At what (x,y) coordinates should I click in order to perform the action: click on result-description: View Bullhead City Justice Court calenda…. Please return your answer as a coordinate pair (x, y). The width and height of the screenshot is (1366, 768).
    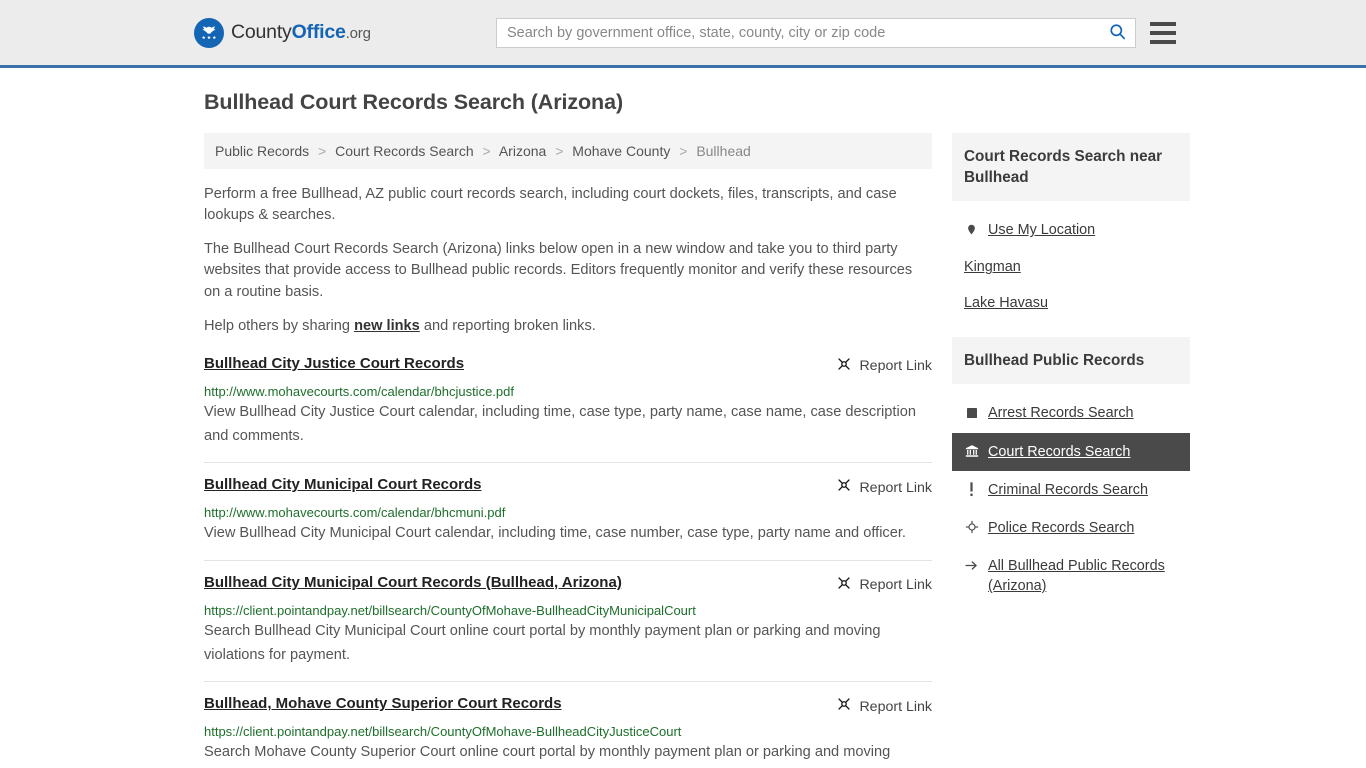
    Looking at the image, I should click on (560, 423).